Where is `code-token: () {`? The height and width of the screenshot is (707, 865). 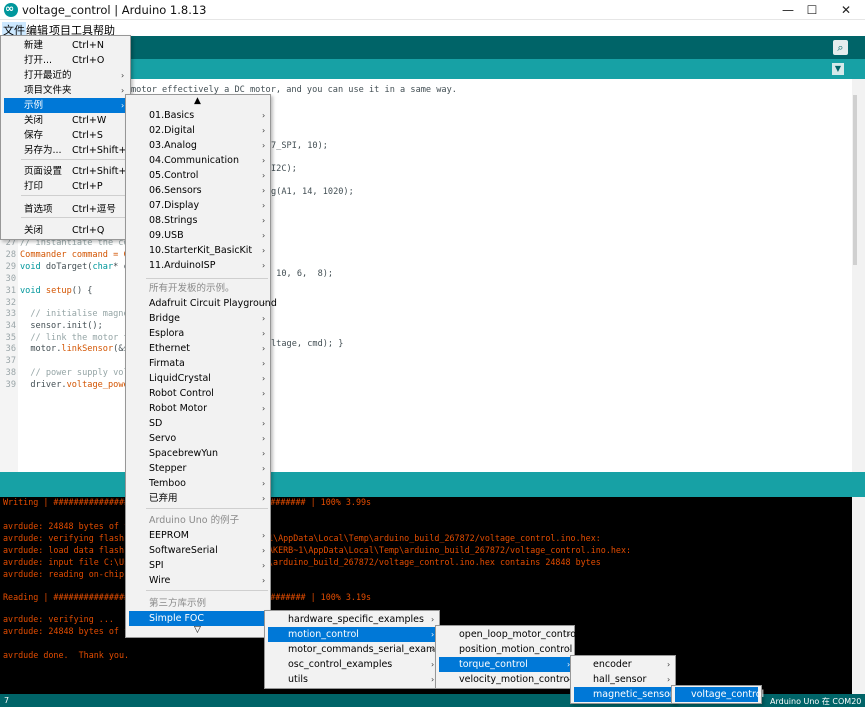 code-token: () { is located at coordinates (82, 291).